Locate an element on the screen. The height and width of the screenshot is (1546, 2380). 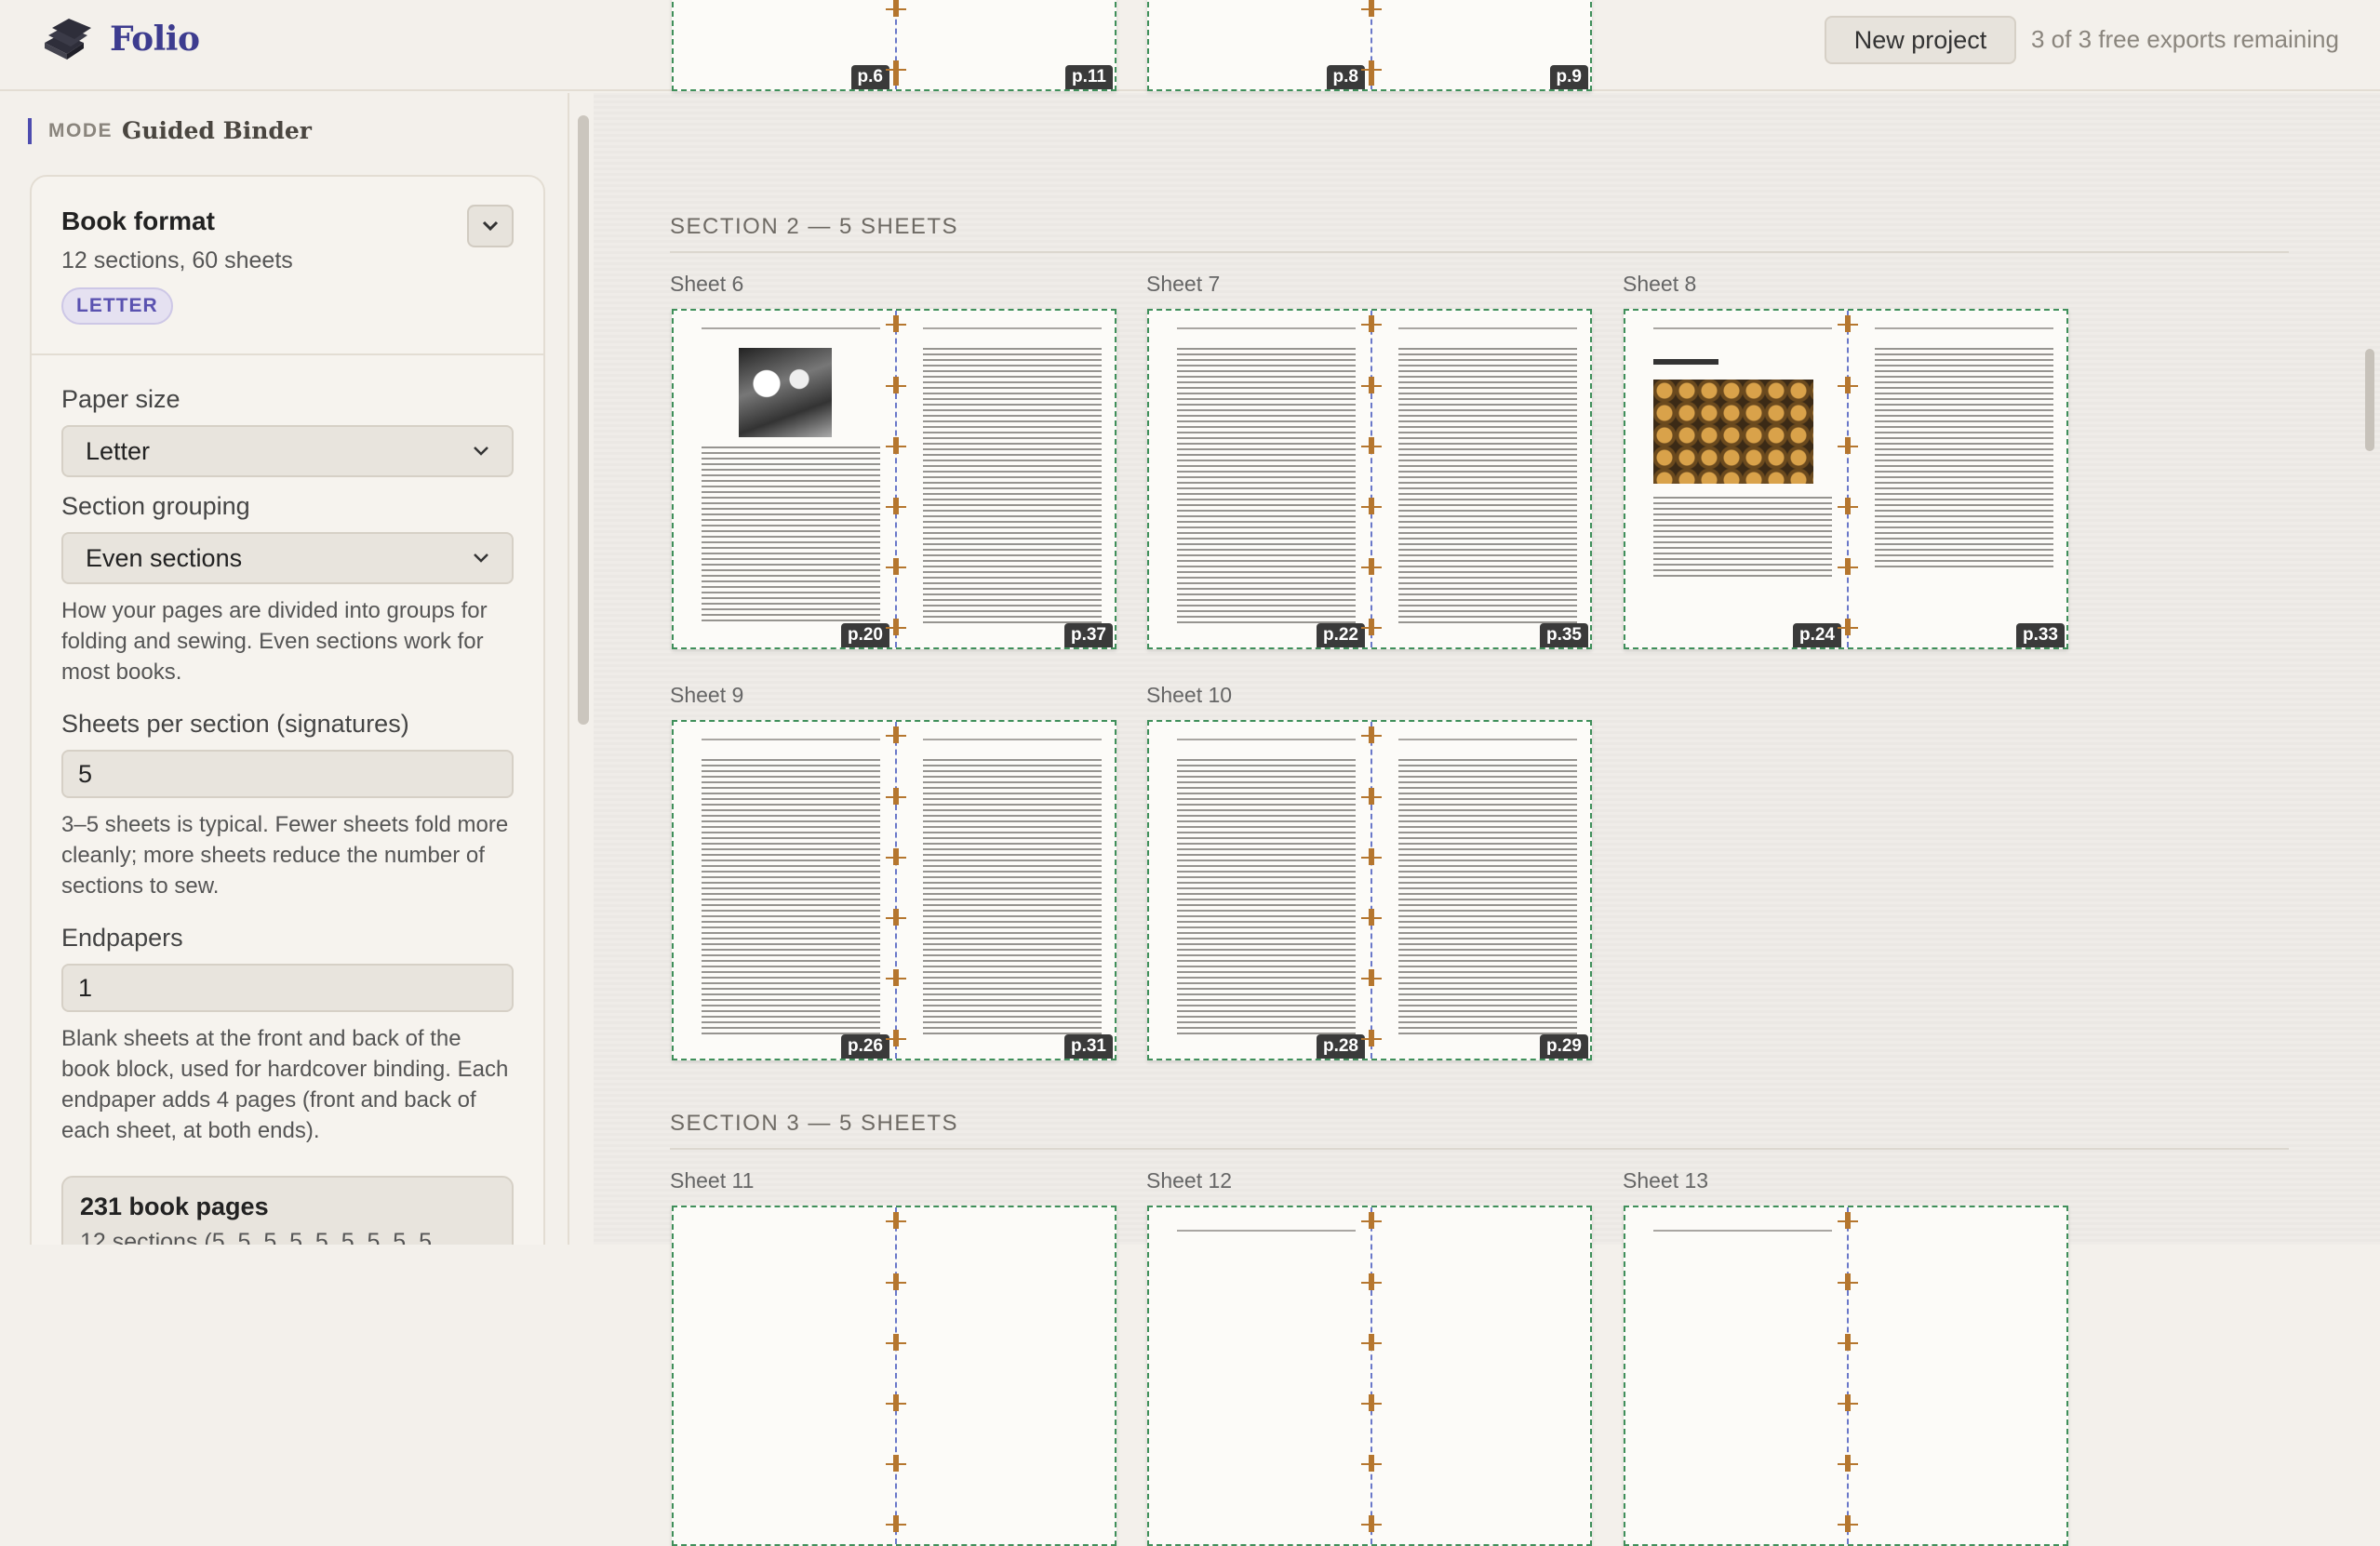
exports-remaining-text: 3 of 3 free exports remaining is located at coordinates (2185, 39).